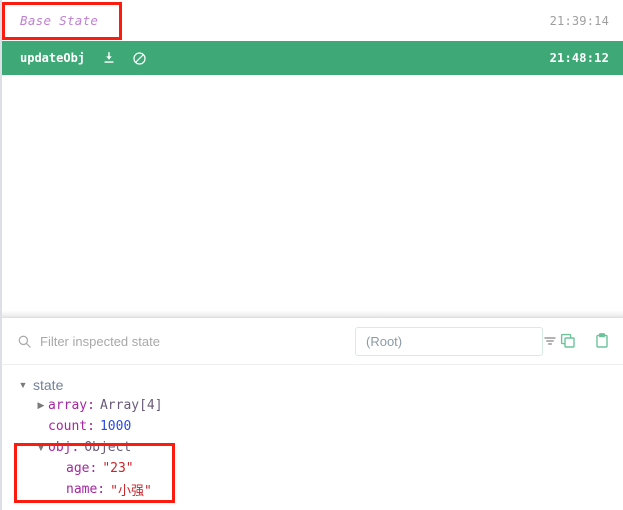  What do you see at coordinates (139, 58) in the screenshot?
I see `circle-slash-icon` at bounding box center [139, 58].